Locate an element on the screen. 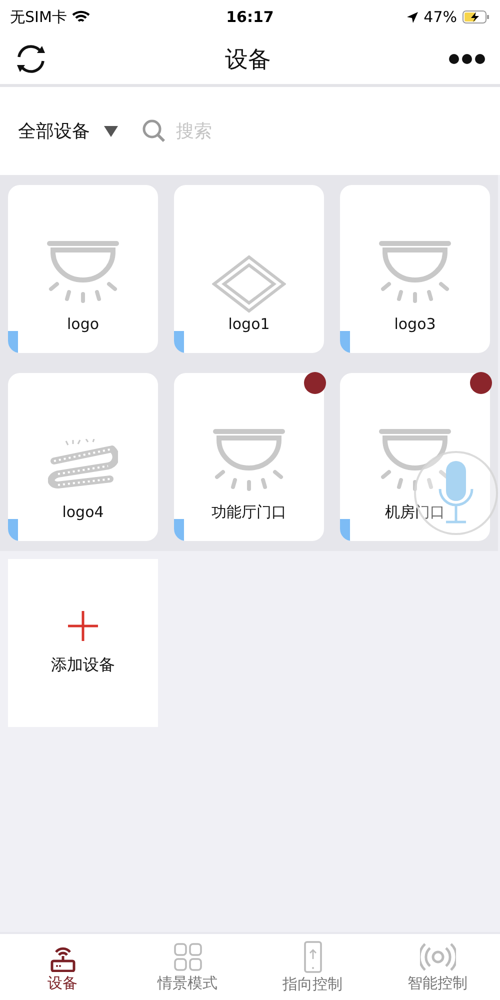 Image resolution: width=500 pixels, height=1000 pixels. device-name: logo3 is located at coordinates (415, 324).